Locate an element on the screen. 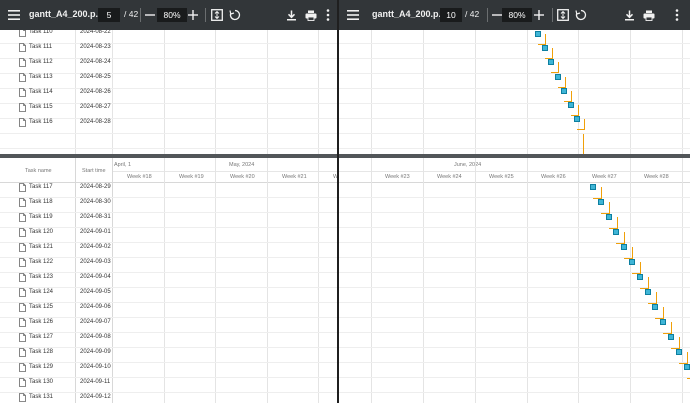  zoom-out-icon is located at coordinates (150, 15).